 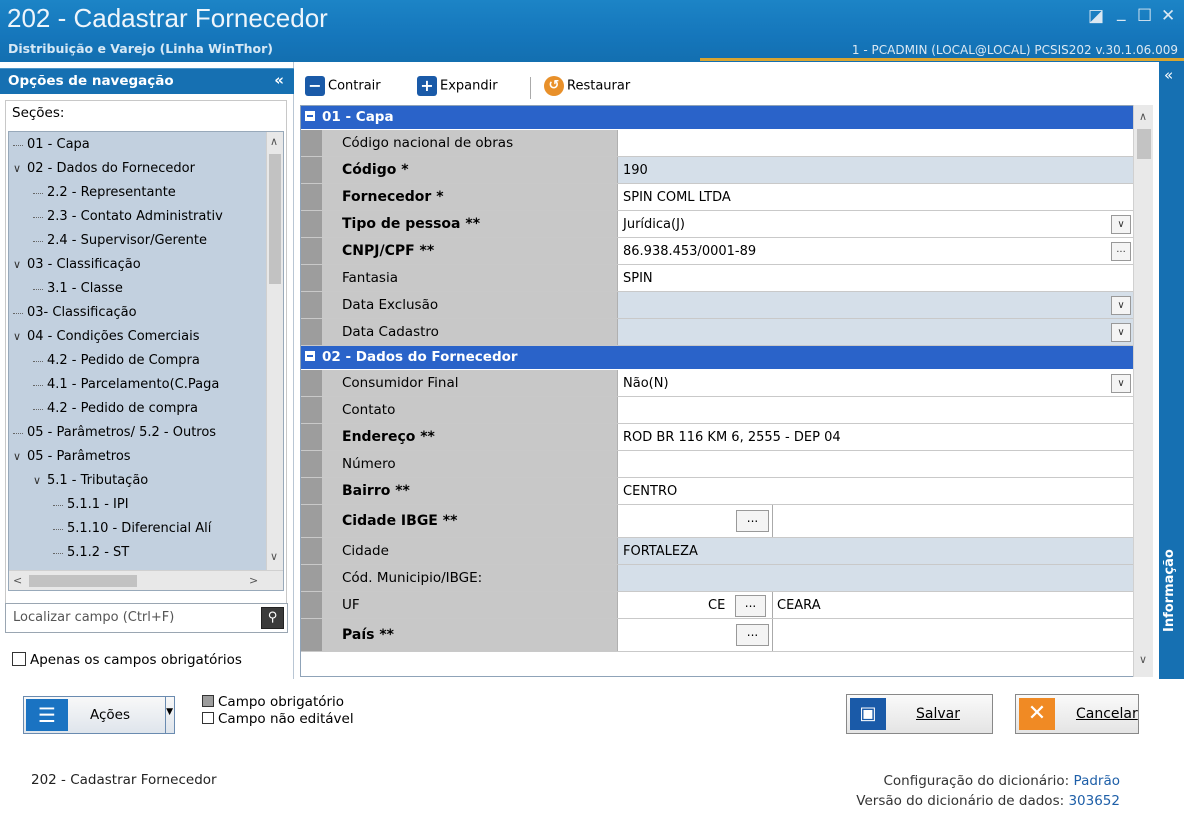 I want to click on checkbox-icon, so click(x=19, y=659).